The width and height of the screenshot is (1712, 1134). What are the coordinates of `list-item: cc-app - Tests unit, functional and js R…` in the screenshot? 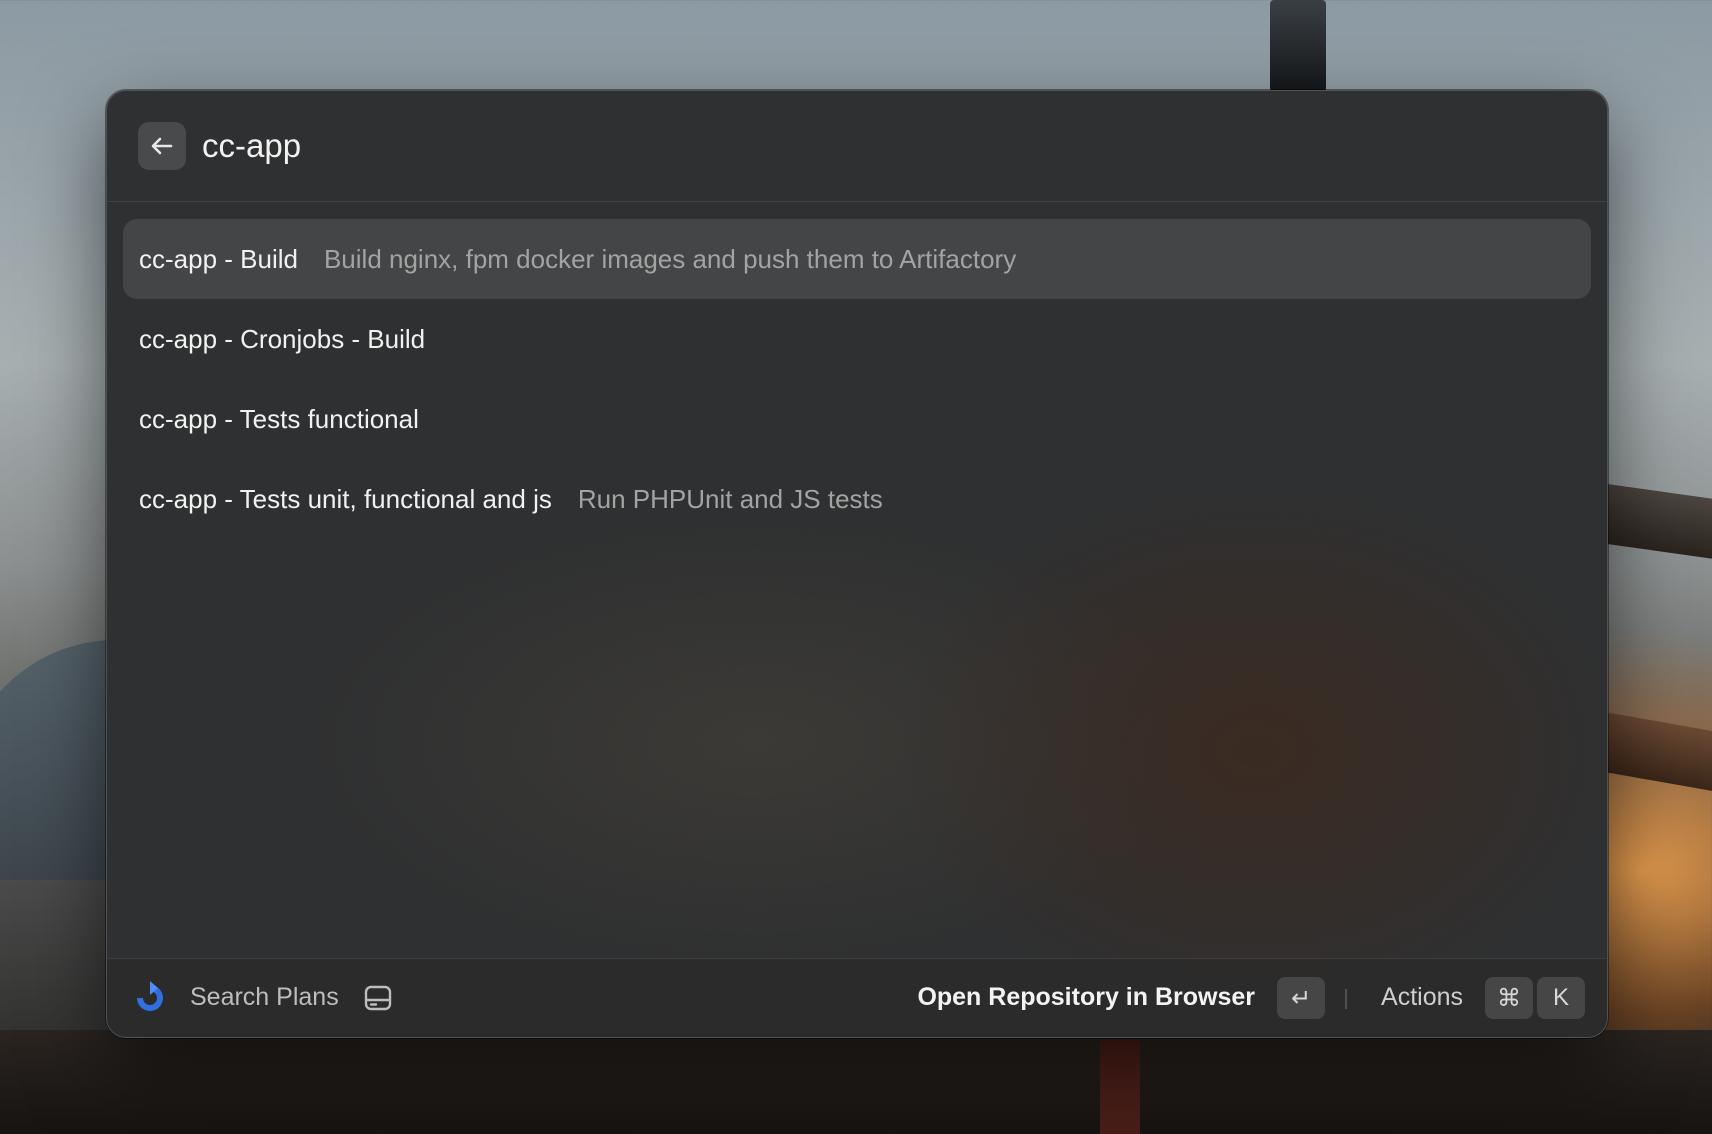 It's located at (857, 499).